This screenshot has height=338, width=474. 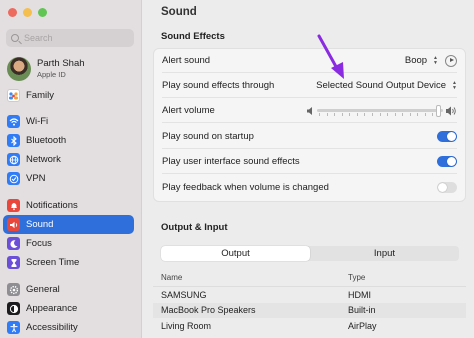 I want to click on device-type: AirPlay, so click(x=362, y=325).